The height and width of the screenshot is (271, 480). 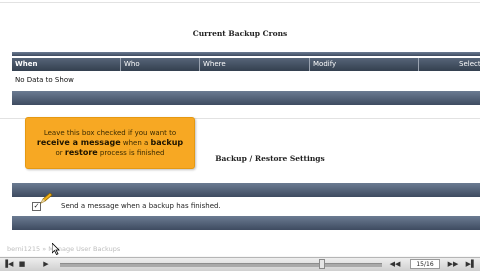 I want to click on stop-icon: ■, so click(x=22, y=264).